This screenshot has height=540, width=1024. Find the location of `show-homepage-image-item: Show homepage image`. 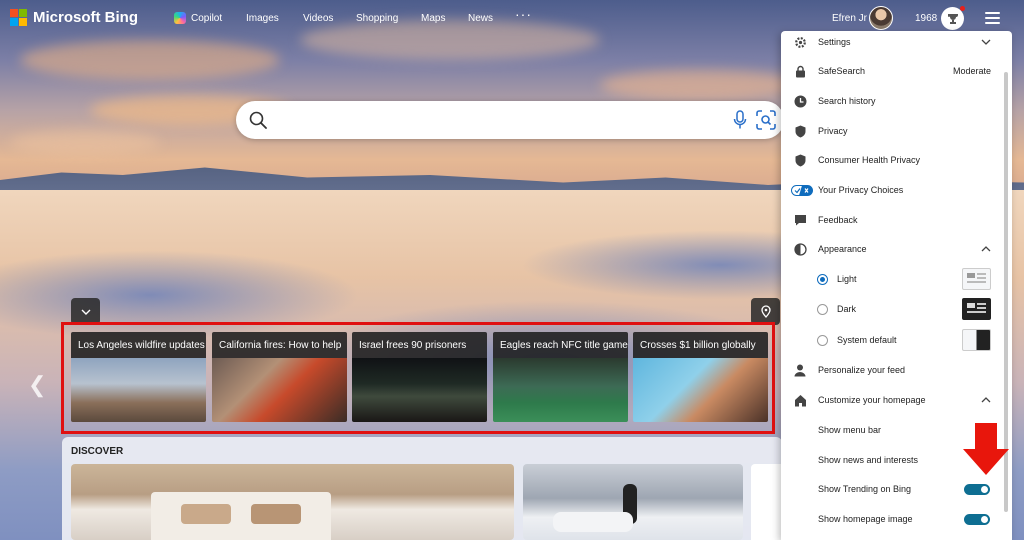

show-homepage-image-item: Show homepage image is located at coordinates (896, 519).